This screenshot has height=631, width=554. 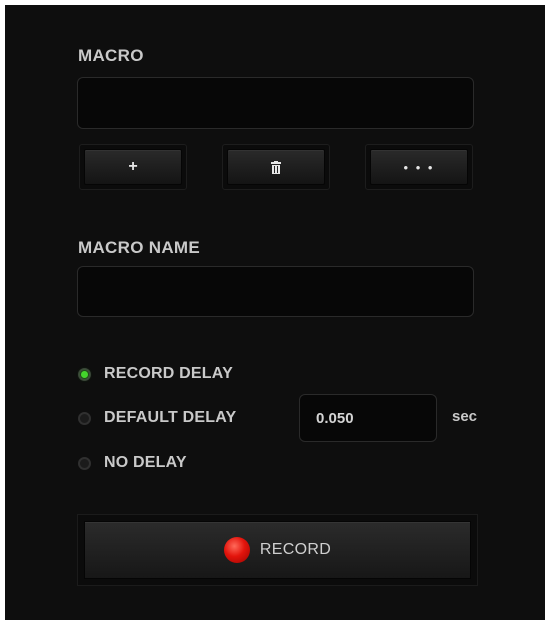 I want to click on no-delay-radio, so click(x=84, y=463).